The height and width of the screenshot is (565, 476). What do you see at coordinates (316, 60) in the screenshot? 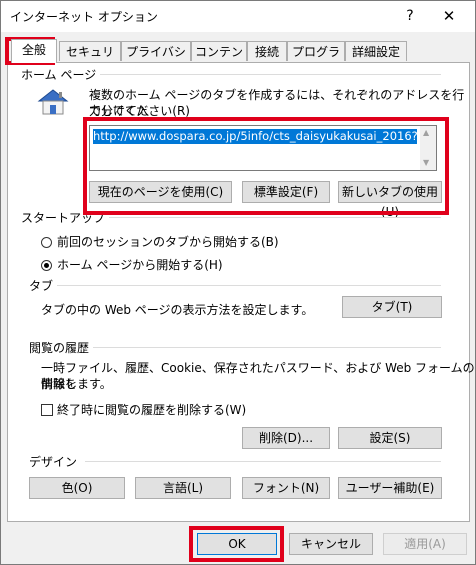
I see `tab-programs: プログラム` at bounding box center [316, 60].